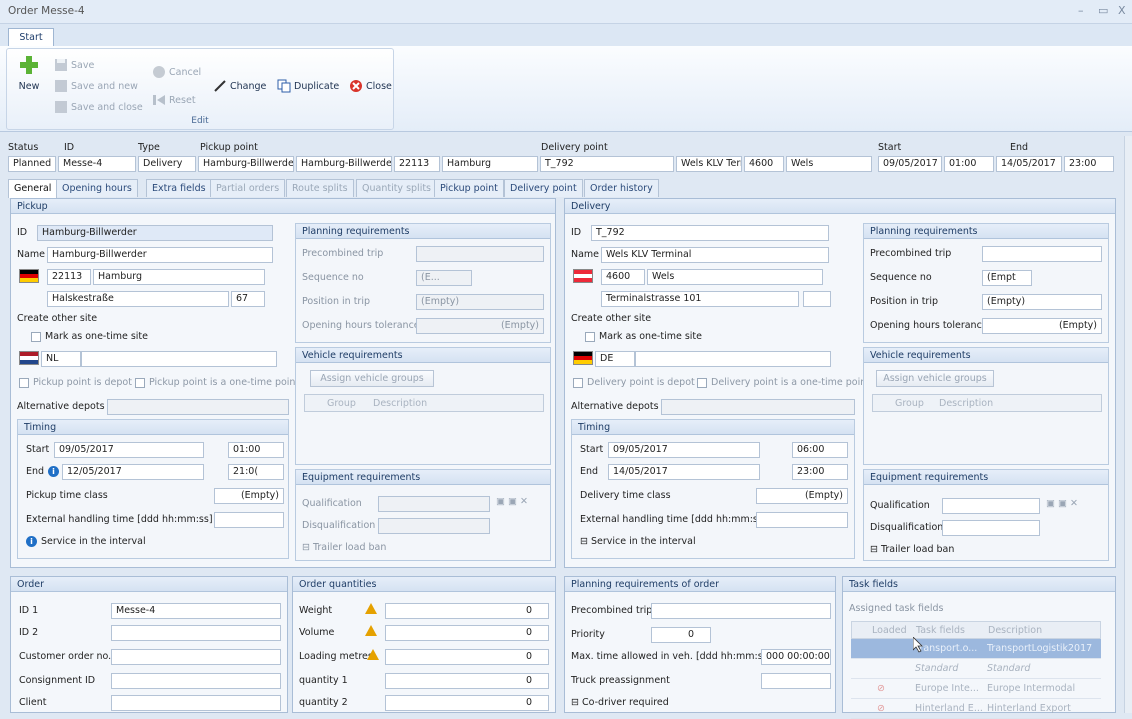 Image resolution: width=1132 pixels, height=719 pixels. I want to click on pickup-end-date-input: 12/05/2017, so click(133, 472).